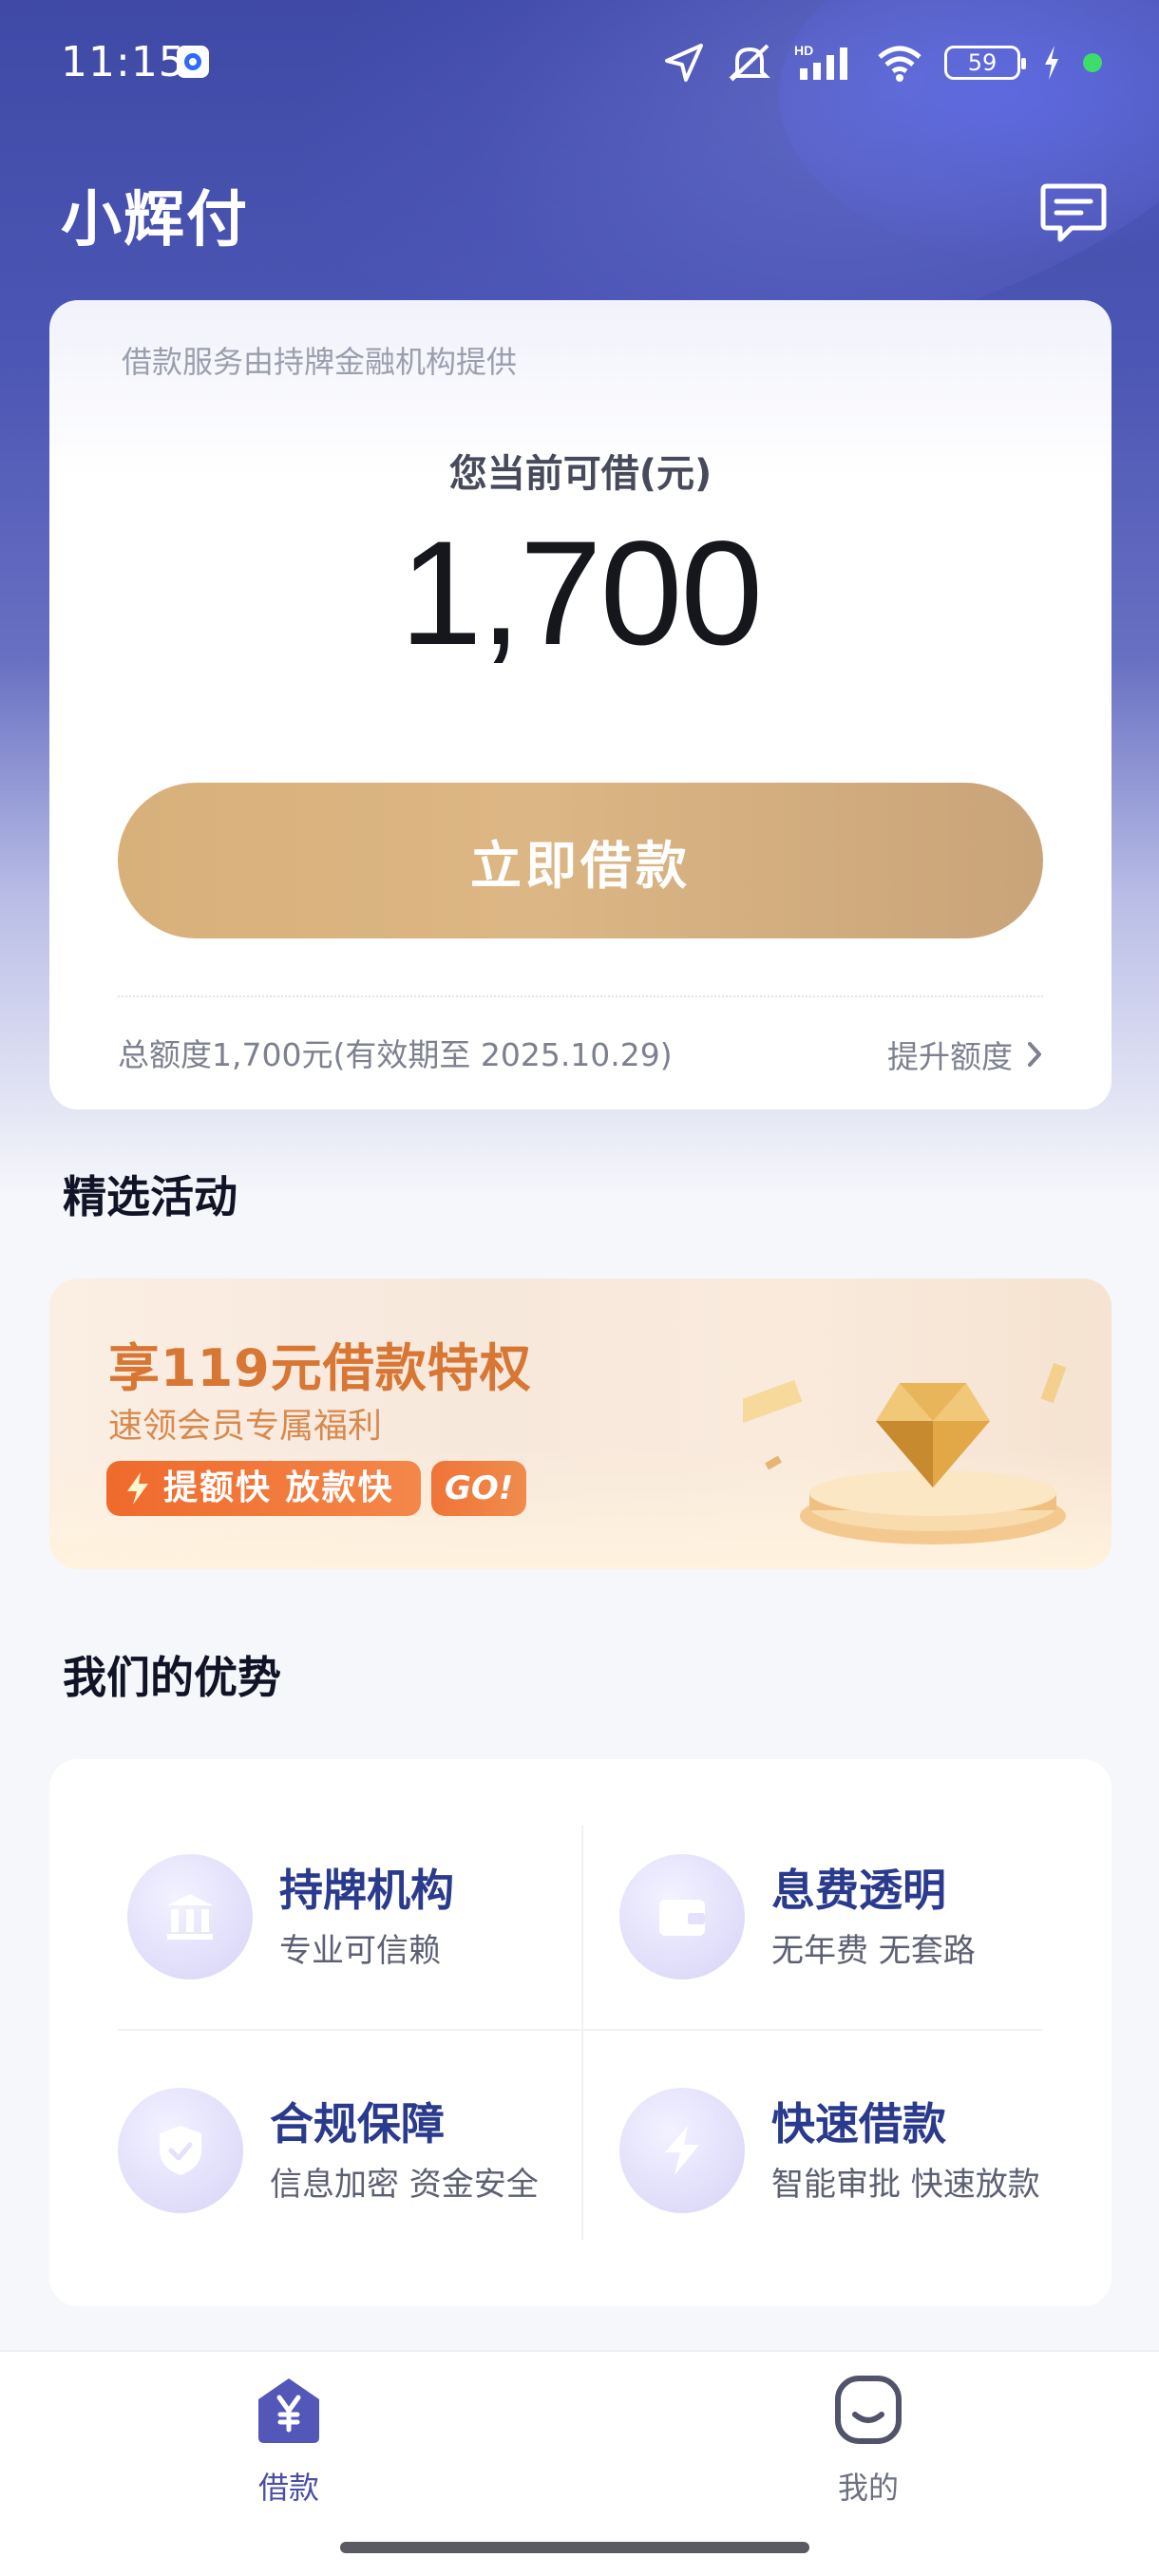 This screenshot has width=1159, height=2576. What do you see at coordinates (803, 50) in the screenshot?
I see `svg-text: HD` at bounding box center [803, 50].